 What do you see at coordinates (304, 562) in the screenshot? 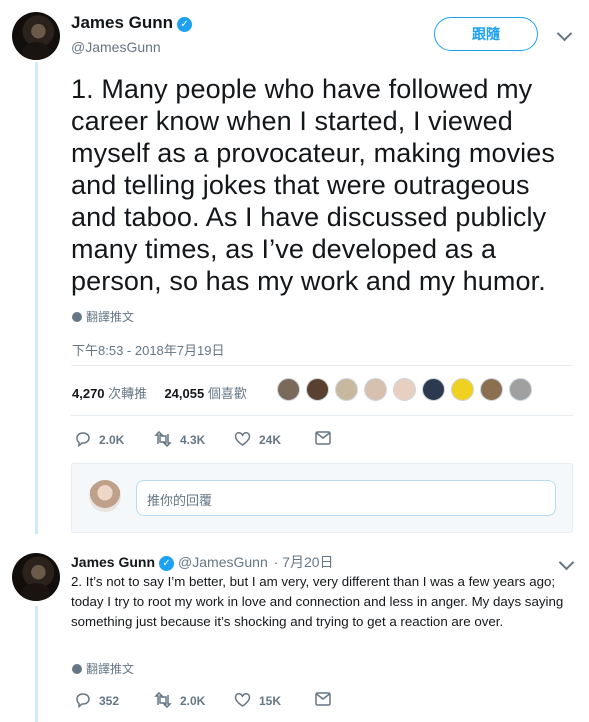
I see `reply-date: · 7月20日` at bounding box center [304, 562].